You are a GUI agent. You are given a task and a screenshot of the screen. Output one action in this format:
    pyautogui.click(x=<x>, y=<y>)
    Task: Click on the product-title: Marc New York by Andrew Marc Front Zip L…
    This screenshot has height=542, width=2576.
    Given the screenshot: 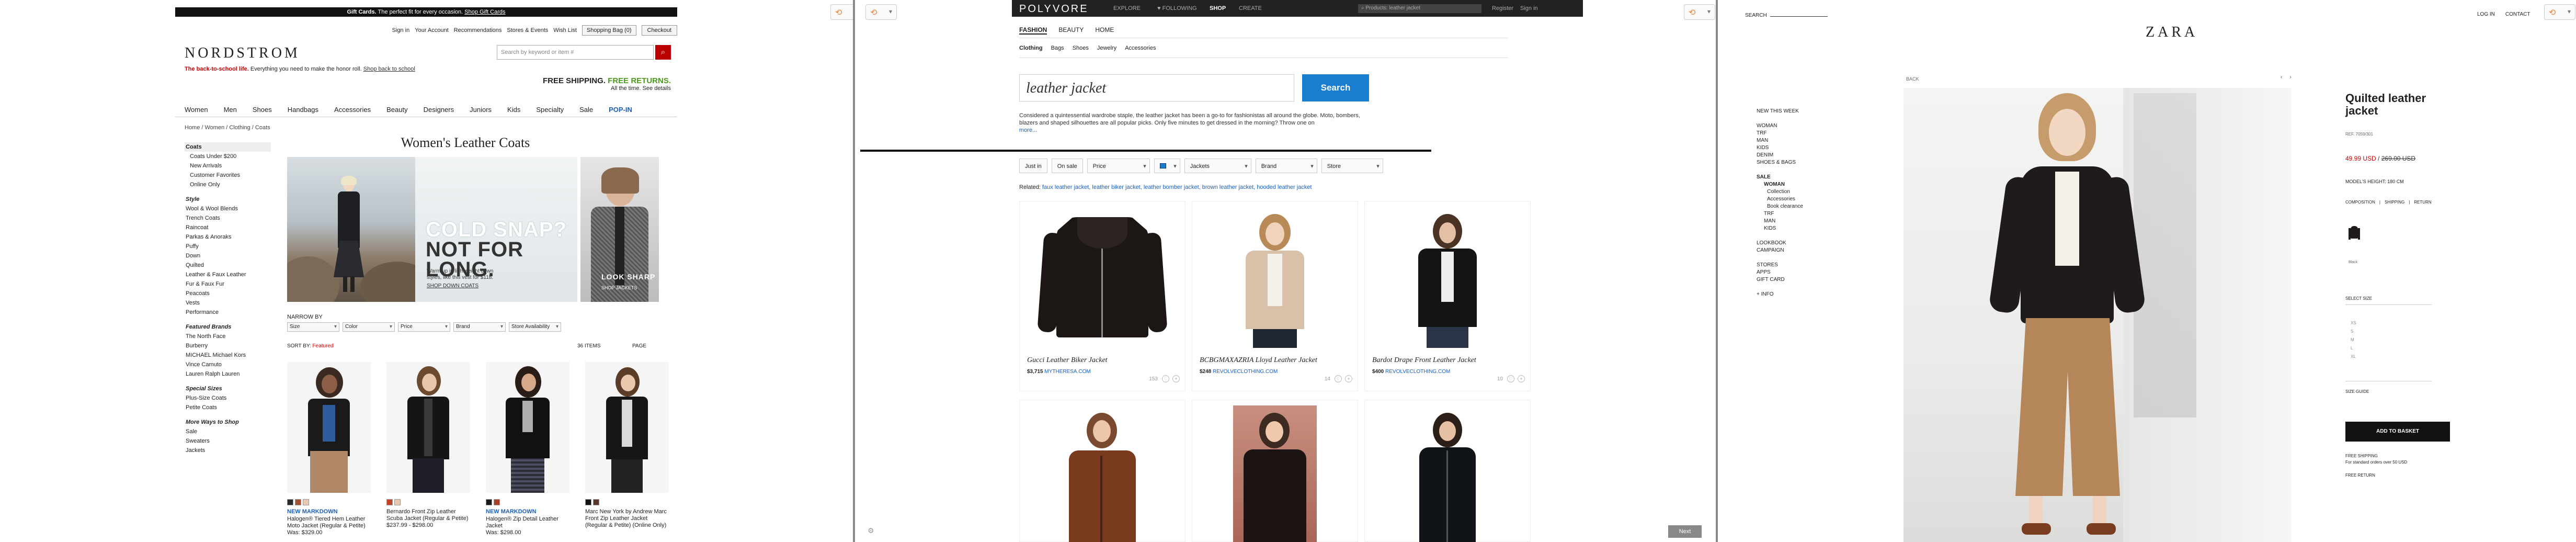 What is the action you would take?
    pyautogui.click(x=626, y=518)
    